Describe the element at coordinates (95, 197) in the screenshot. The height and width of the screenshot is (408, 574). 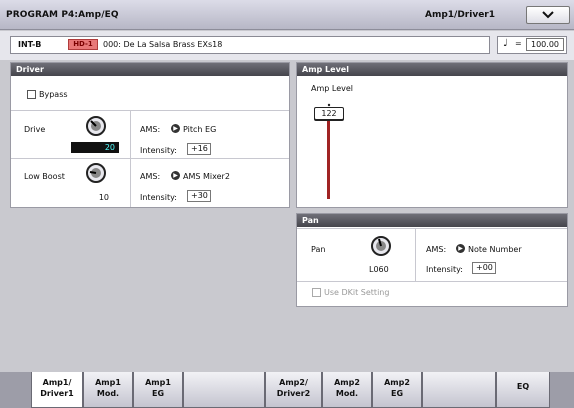
I see `low-boost-value: 10` at that location.